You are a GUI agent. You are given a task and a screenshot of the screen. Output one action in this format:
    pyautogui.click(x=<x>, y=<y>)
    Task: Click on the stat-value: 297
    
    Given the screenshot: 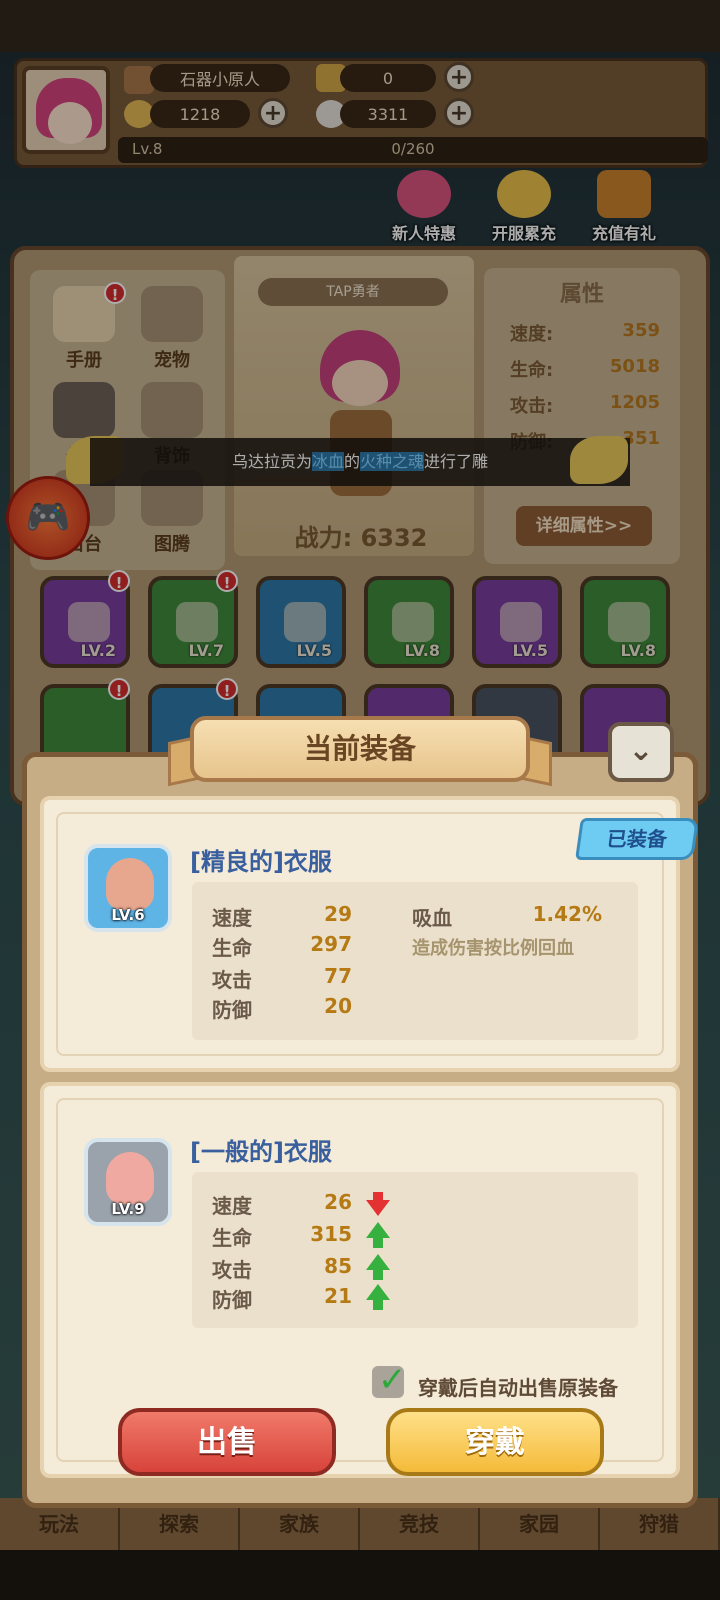 What is the action you would take?
    pyautogui.click(x=331, y=944)
    